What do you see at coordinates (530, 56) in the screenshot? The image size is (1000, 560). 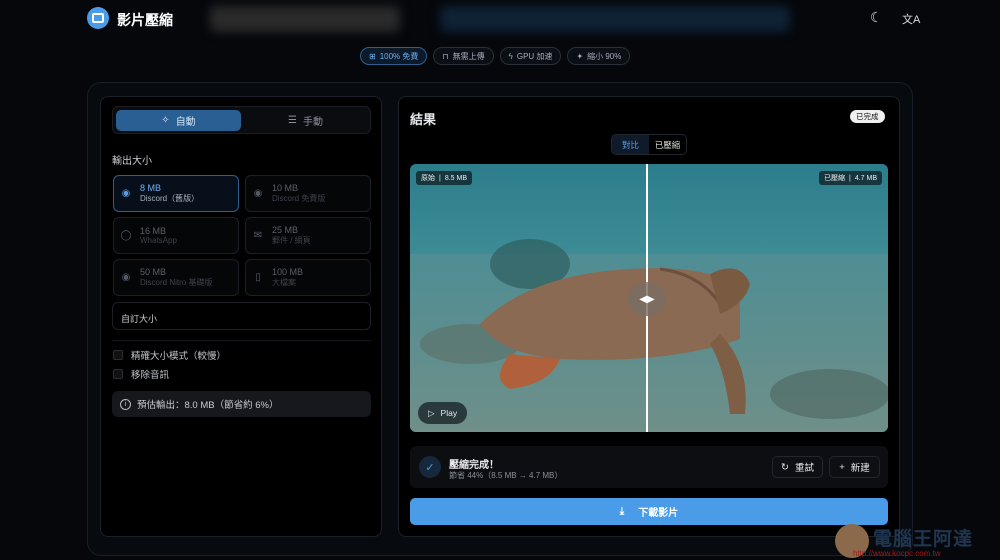 I see `pill-gpu: ϟ GPU 加速` at bounding box center [530, 56].